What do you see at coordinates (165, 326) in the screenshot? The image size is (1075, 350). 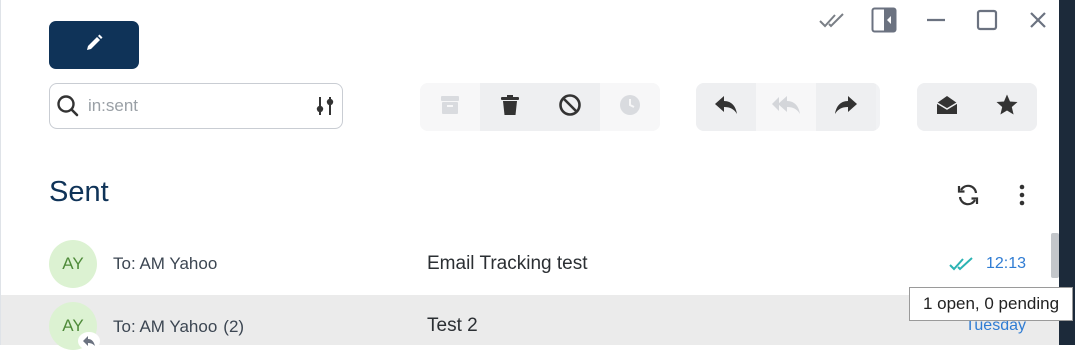 I see `recipient-name: To: AM Yahoo` at bounding box center [165, 326].